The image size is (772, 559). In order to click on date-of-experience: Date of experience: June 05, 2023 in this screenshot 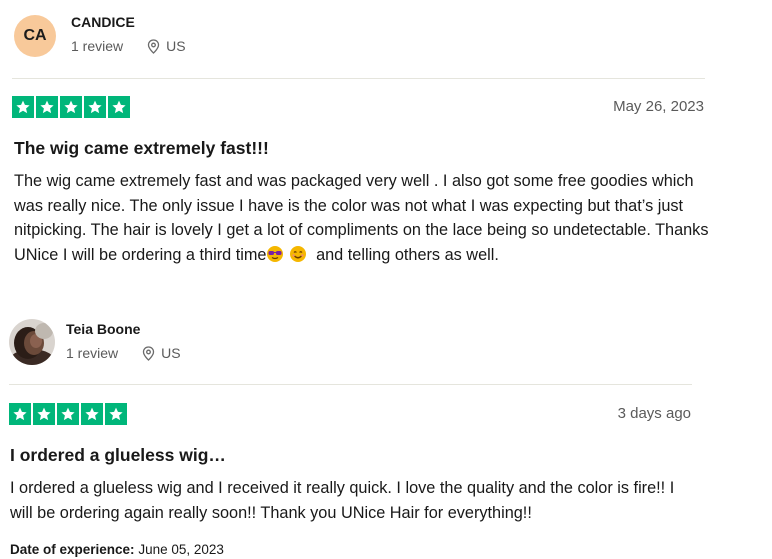, I will do `click(117, 549)`.